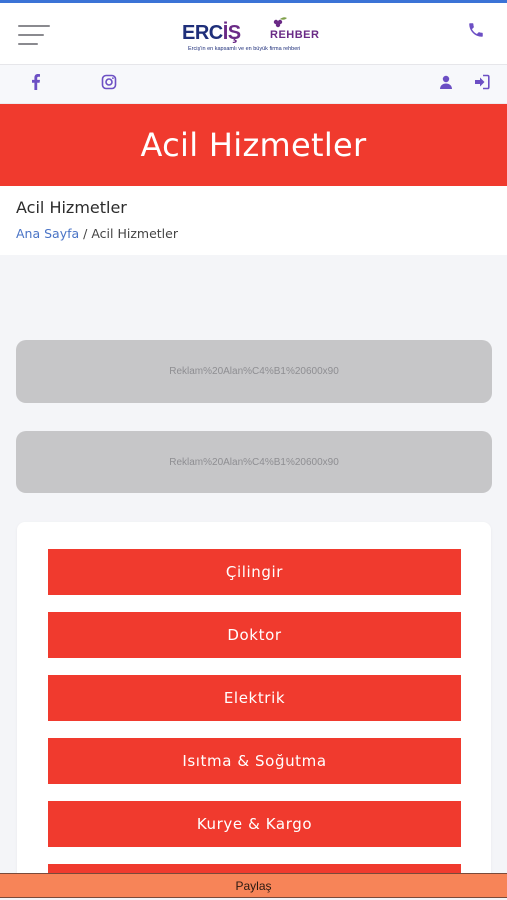 This screenshot has height=900, width=507. I want to click on service-button-isitma-sogutma: Isıtma & Soğutma, so click(254, 761).